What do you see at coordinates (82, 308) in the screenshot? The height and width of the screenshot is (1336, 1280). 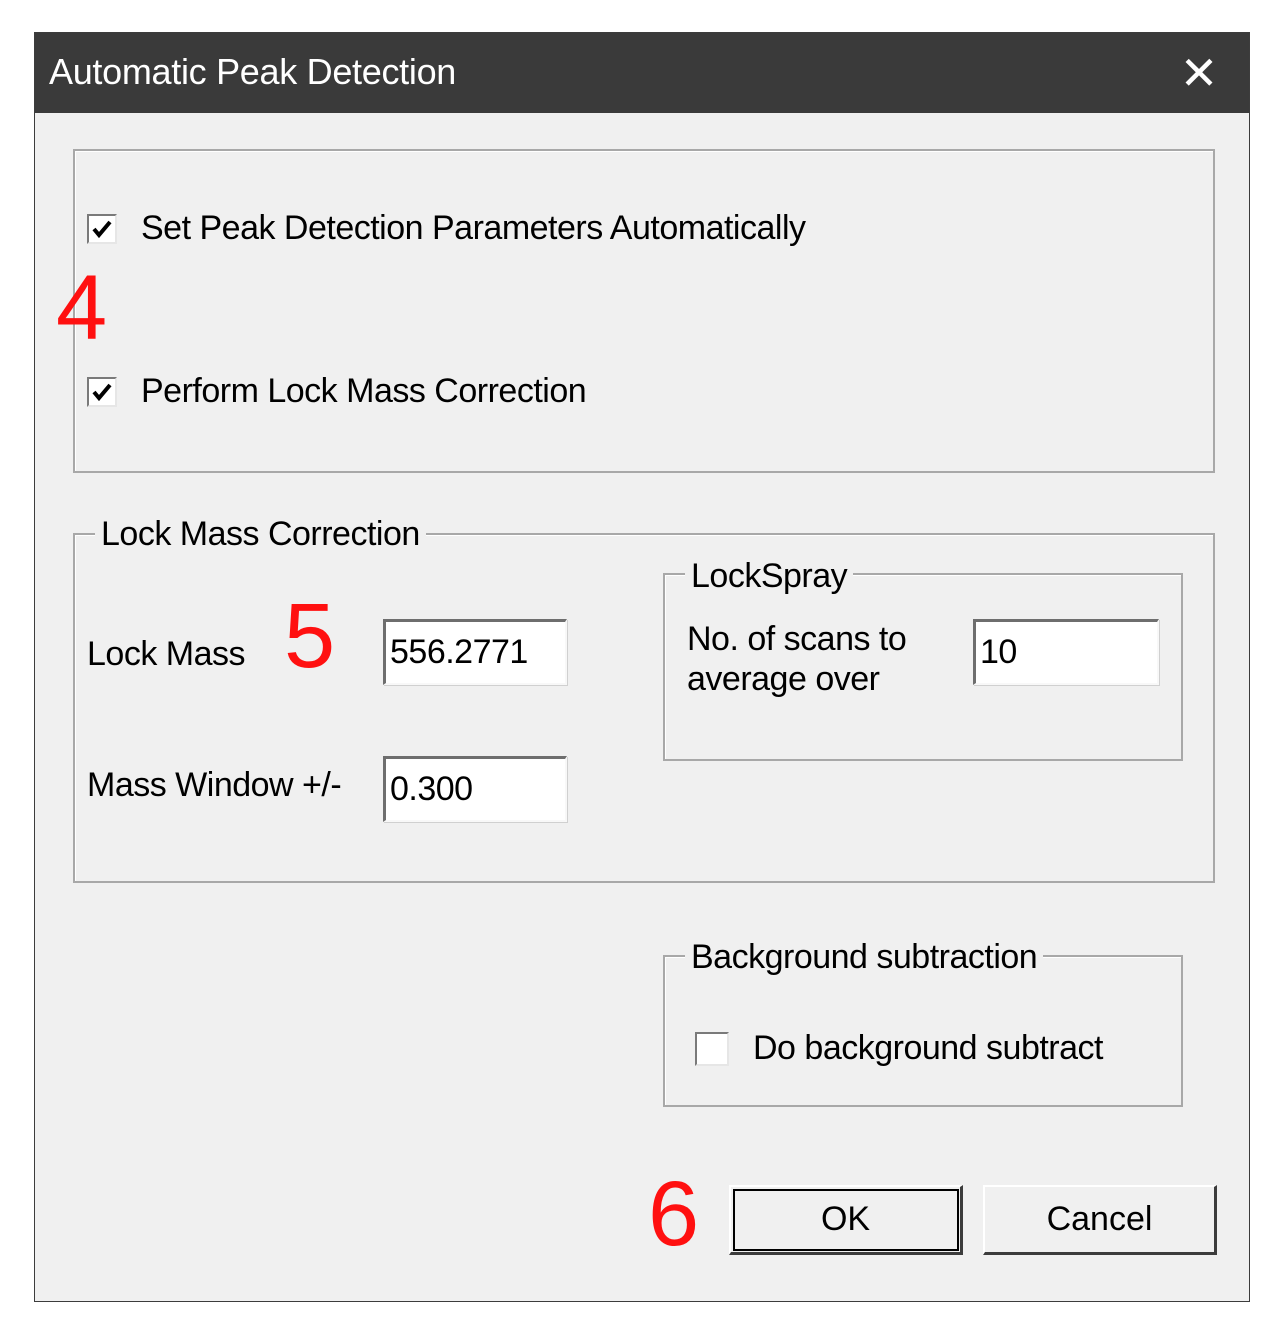 I see `annotation-4: 4` at bounding box center [82, 308].